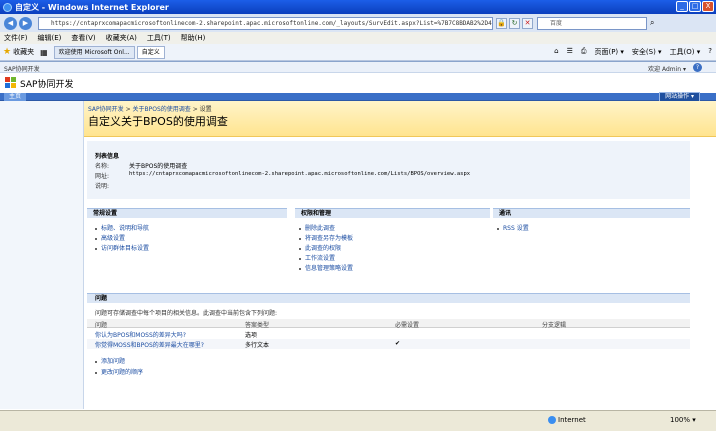 The image size is (716, 431). Describe the element at coordinates (358, 83) in the screenshot. I see `sp-header: SAP协同开发` at that location.